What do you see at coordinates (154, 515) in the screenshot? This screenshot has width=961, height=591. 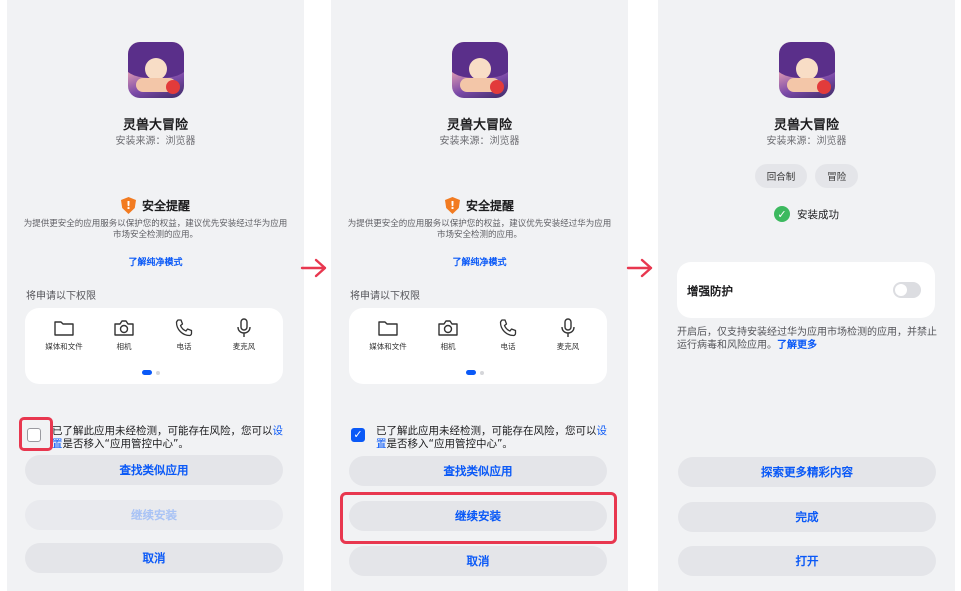 I see `continue-install-button: 继续安装` at bounding box center [154, 515].